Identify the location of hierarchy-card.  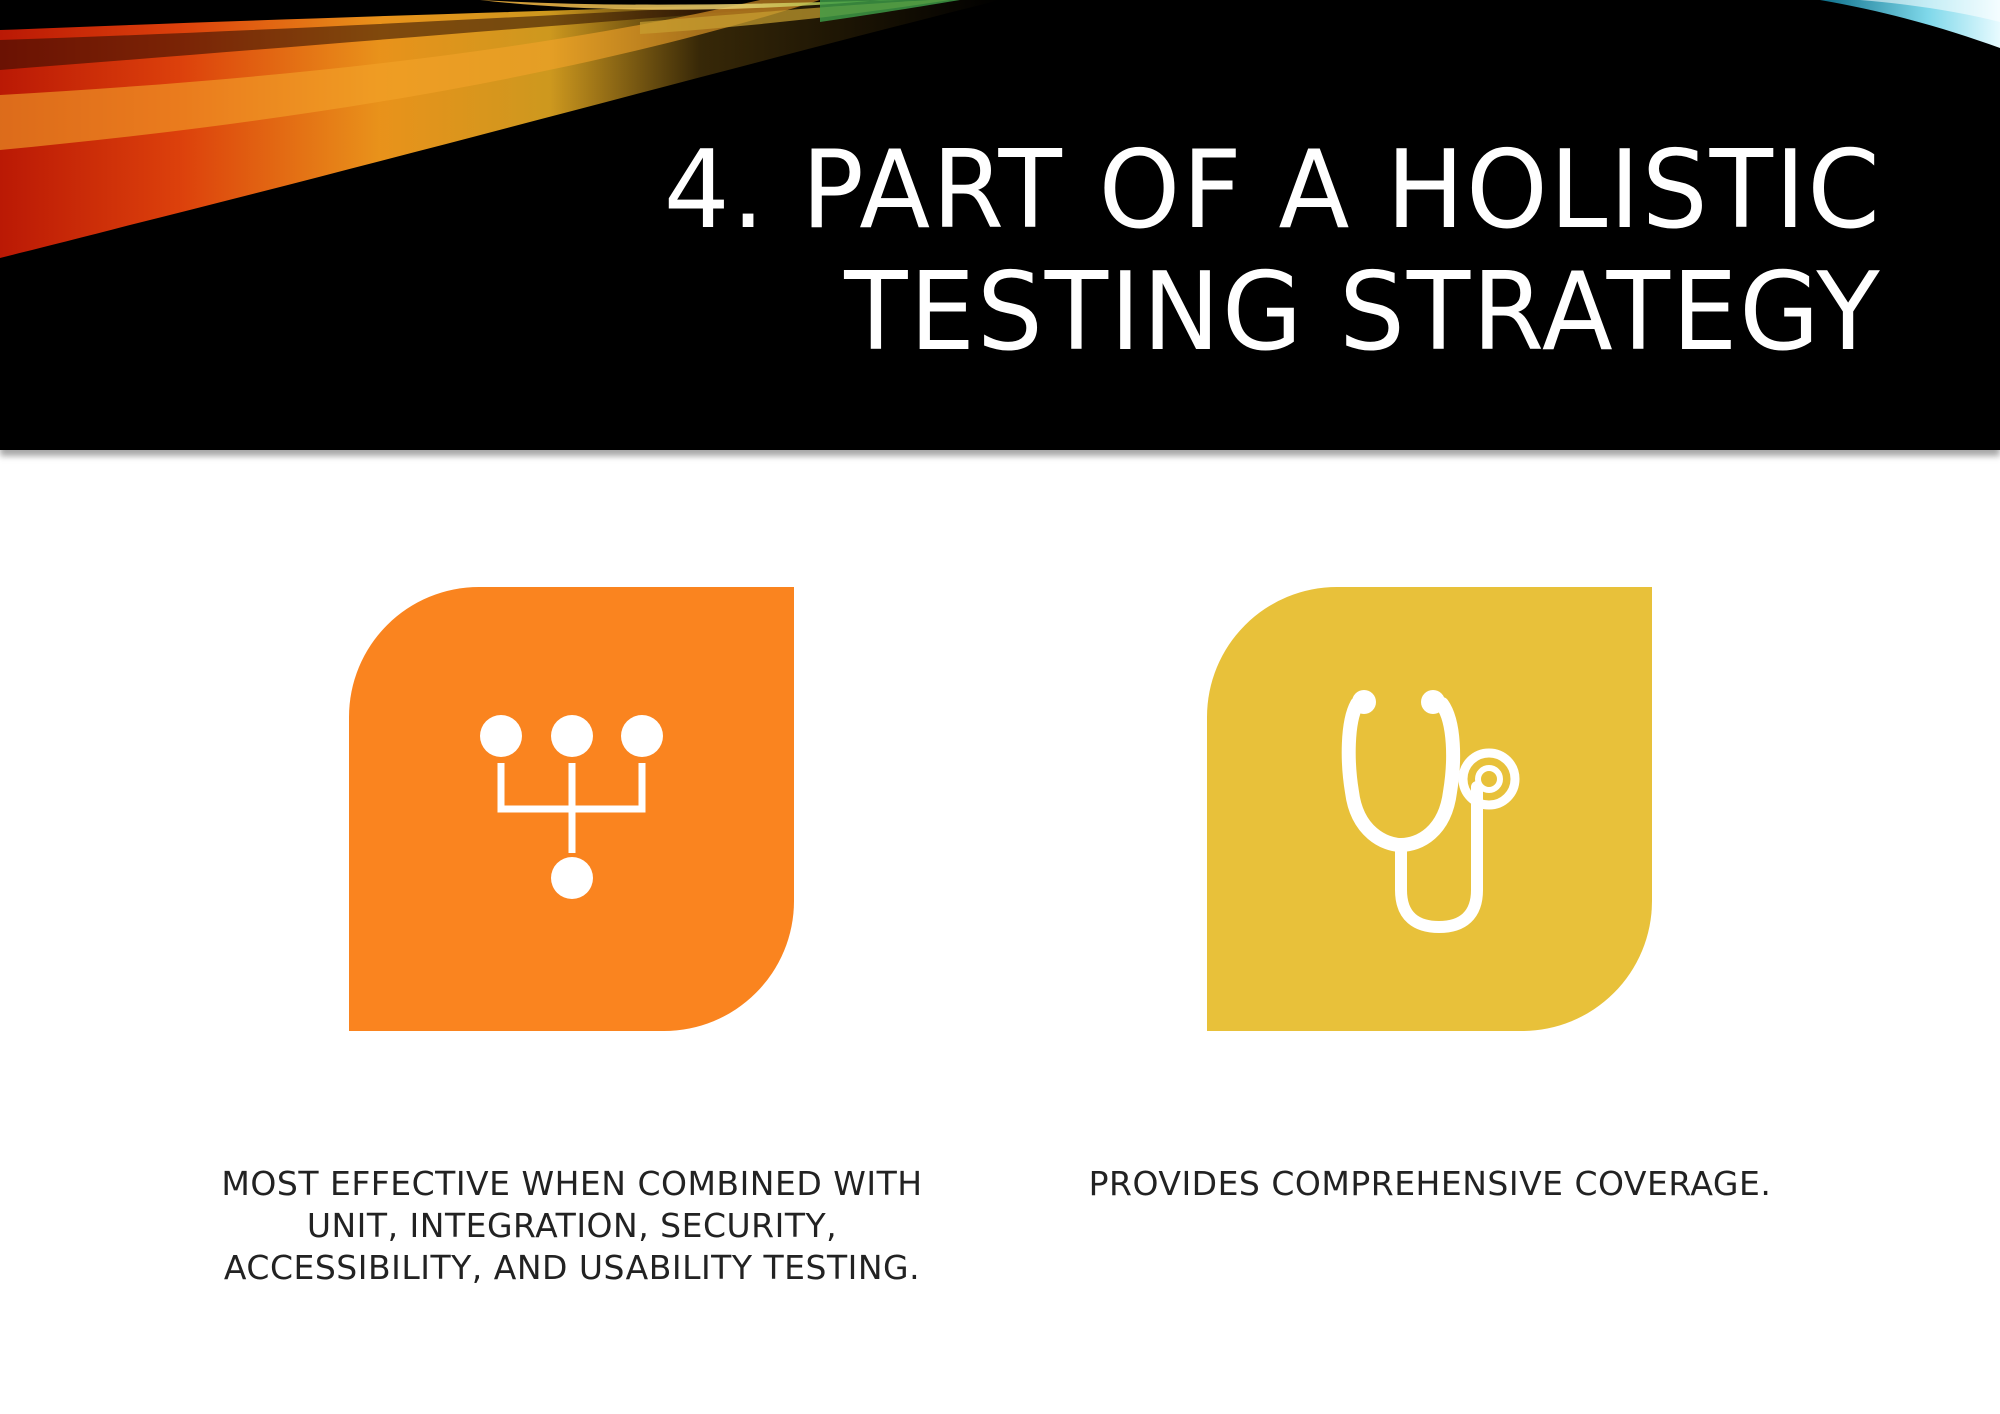
(571, 809).